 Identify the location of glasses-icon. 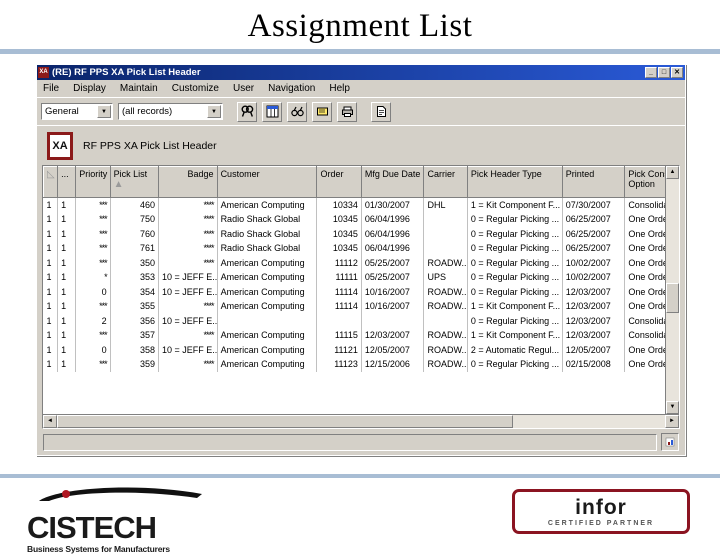
(297, 111).